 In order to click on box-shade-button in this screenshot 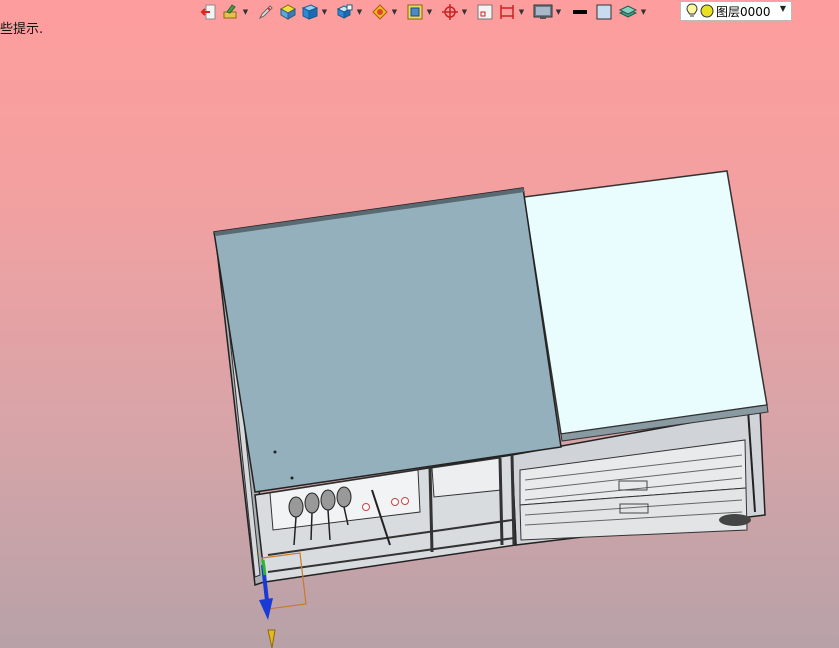, I will do `click(288, 12)`.